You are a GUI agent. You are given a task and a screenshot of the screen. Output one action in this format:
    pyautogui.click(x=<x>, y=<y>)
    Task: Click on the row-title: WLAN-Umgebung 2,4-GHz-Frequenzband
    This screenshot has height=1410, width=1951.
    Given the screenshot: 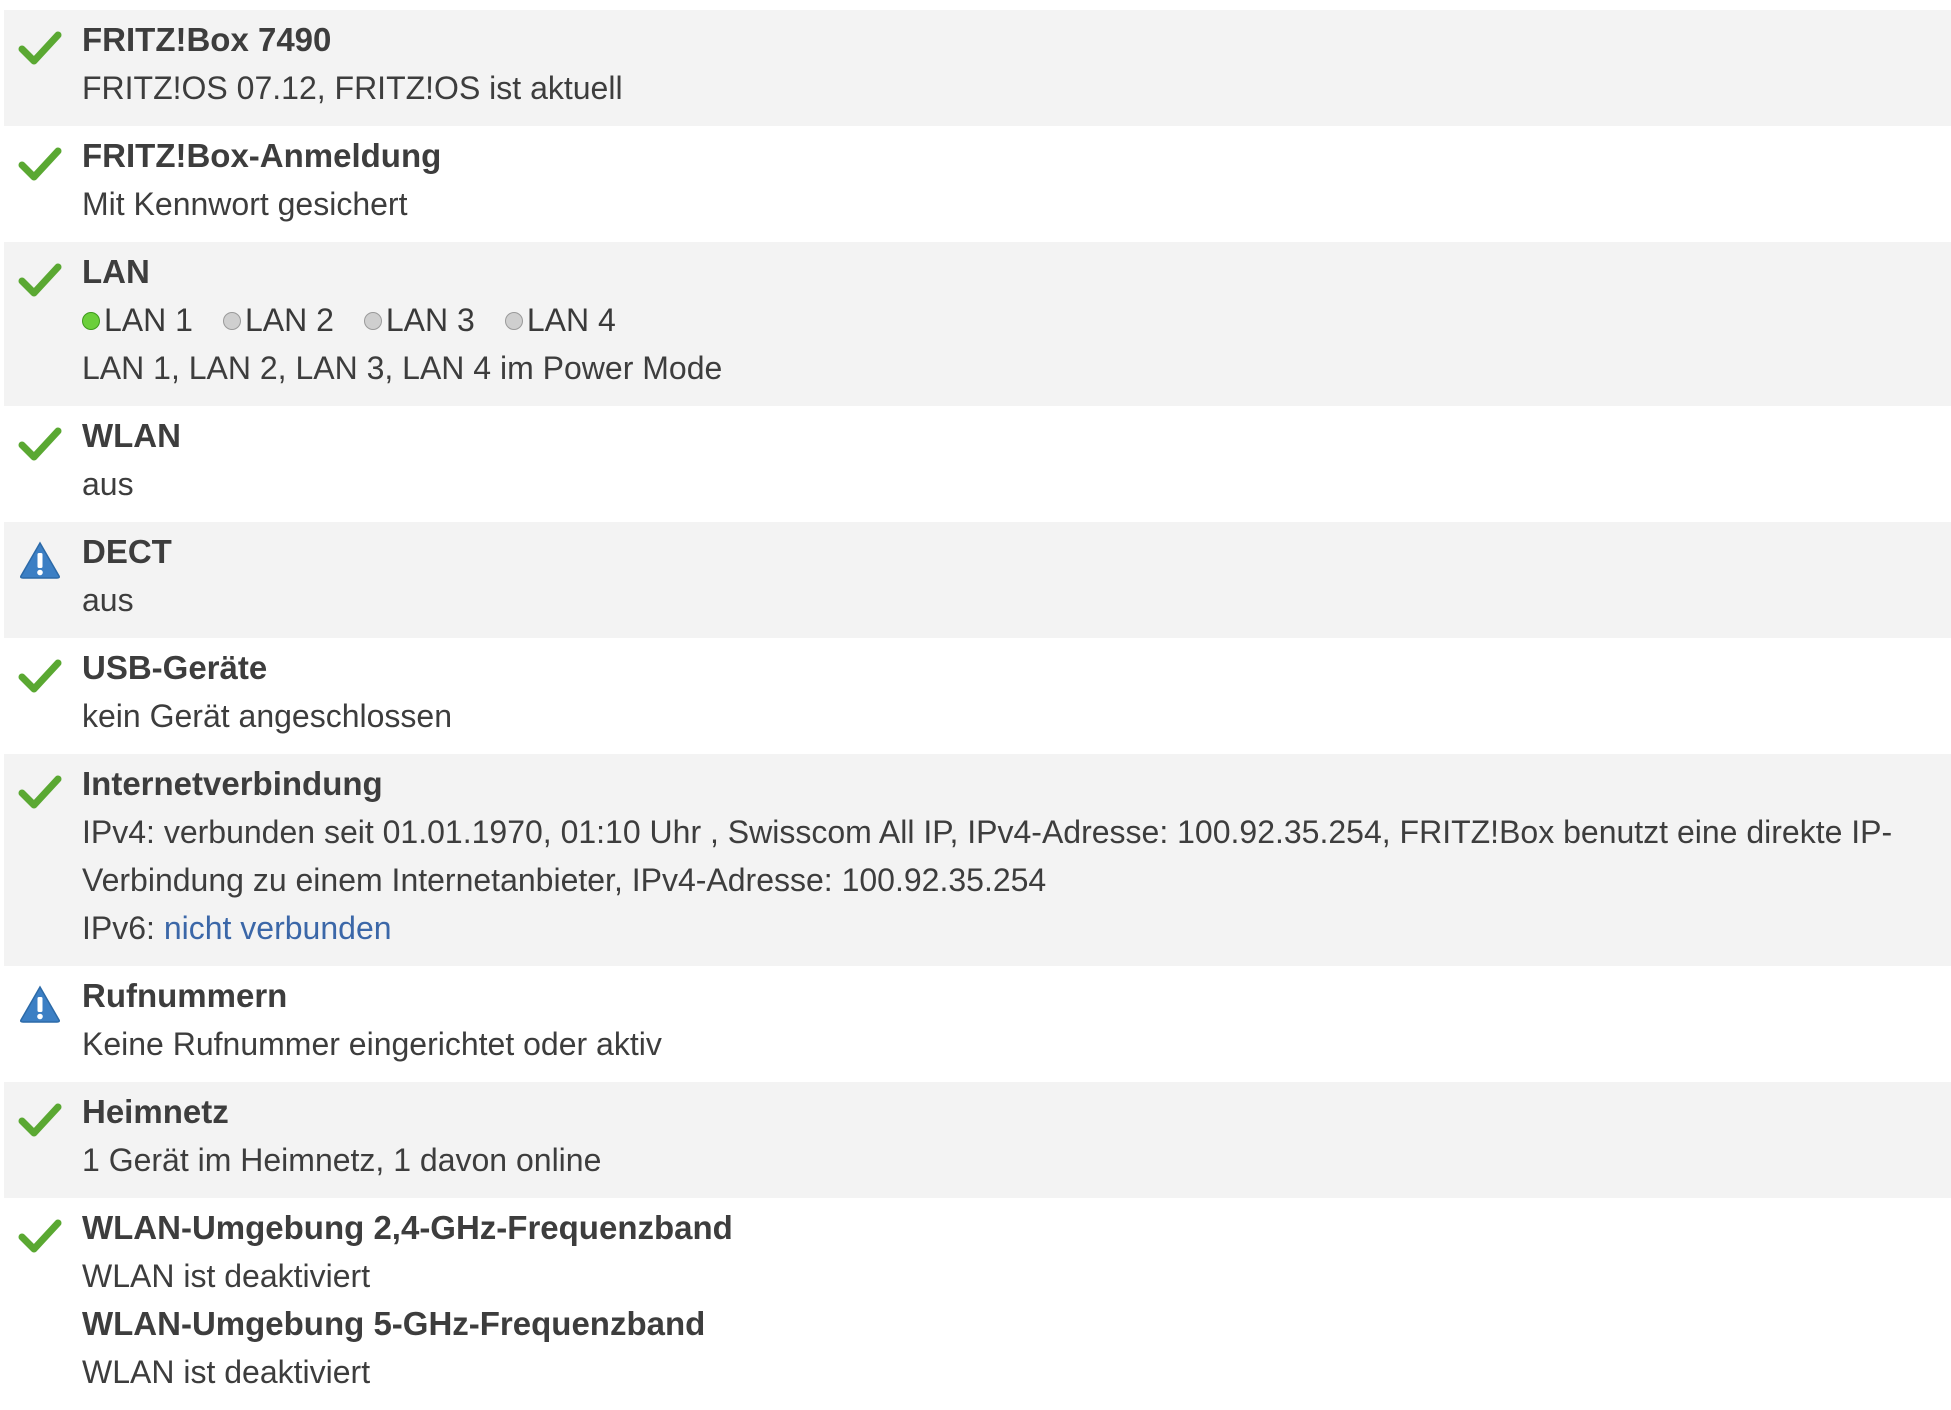 What is the action you would take?
    pyautogui.click(x=407, y=1227)
    